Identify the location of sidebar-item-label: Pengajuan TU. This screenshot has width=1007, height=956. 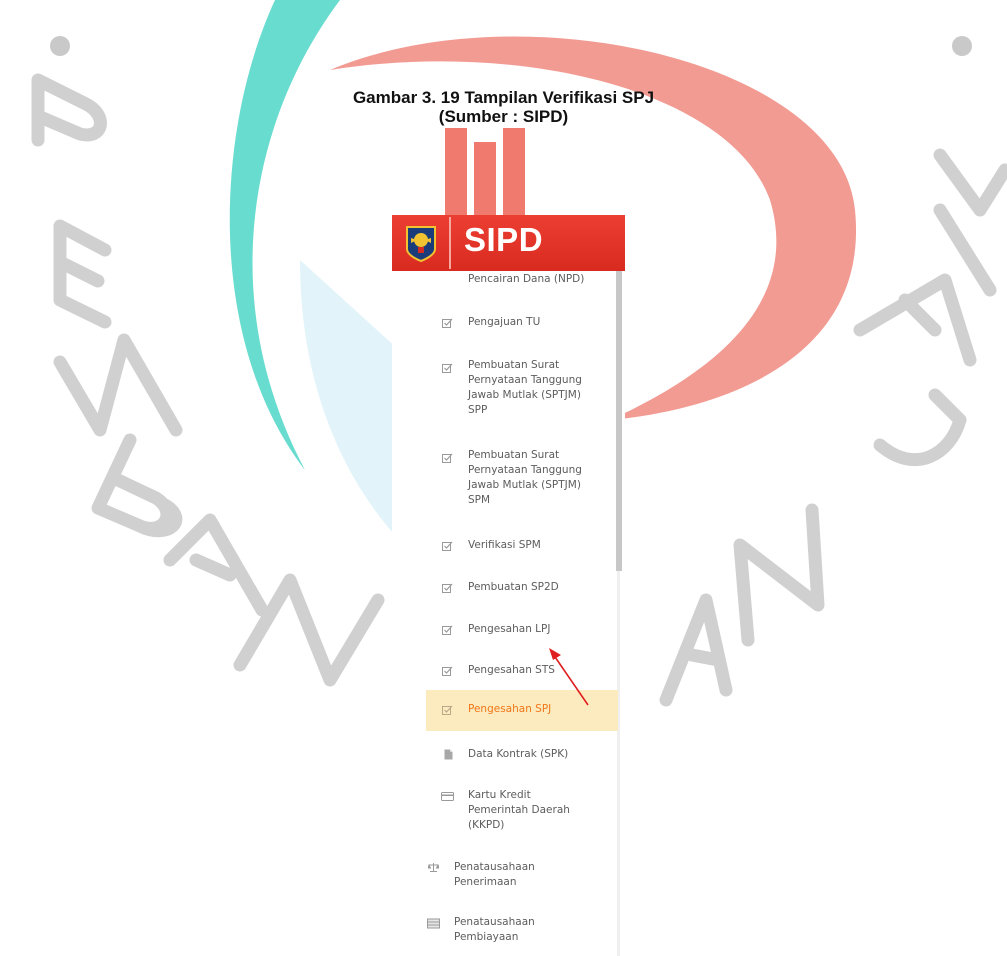
(504, 322).